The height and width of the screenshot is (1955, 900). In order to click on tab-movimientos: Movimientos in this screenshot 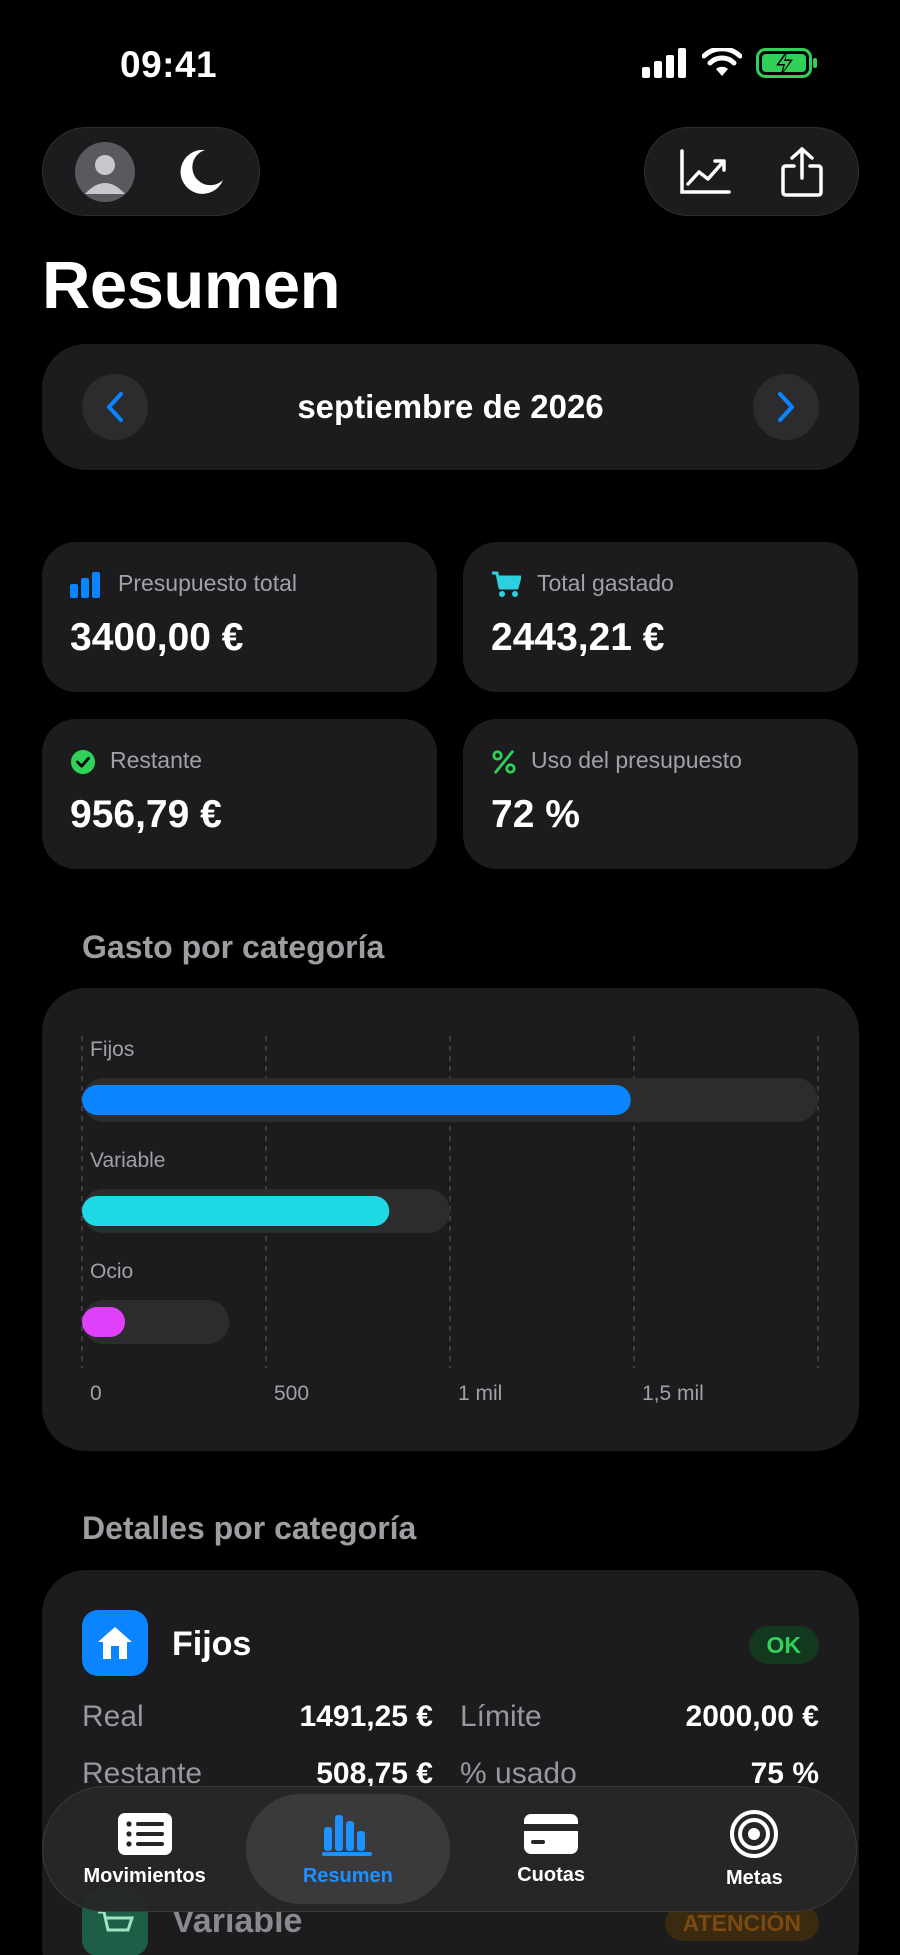, I will do `click(144, 1849)`.